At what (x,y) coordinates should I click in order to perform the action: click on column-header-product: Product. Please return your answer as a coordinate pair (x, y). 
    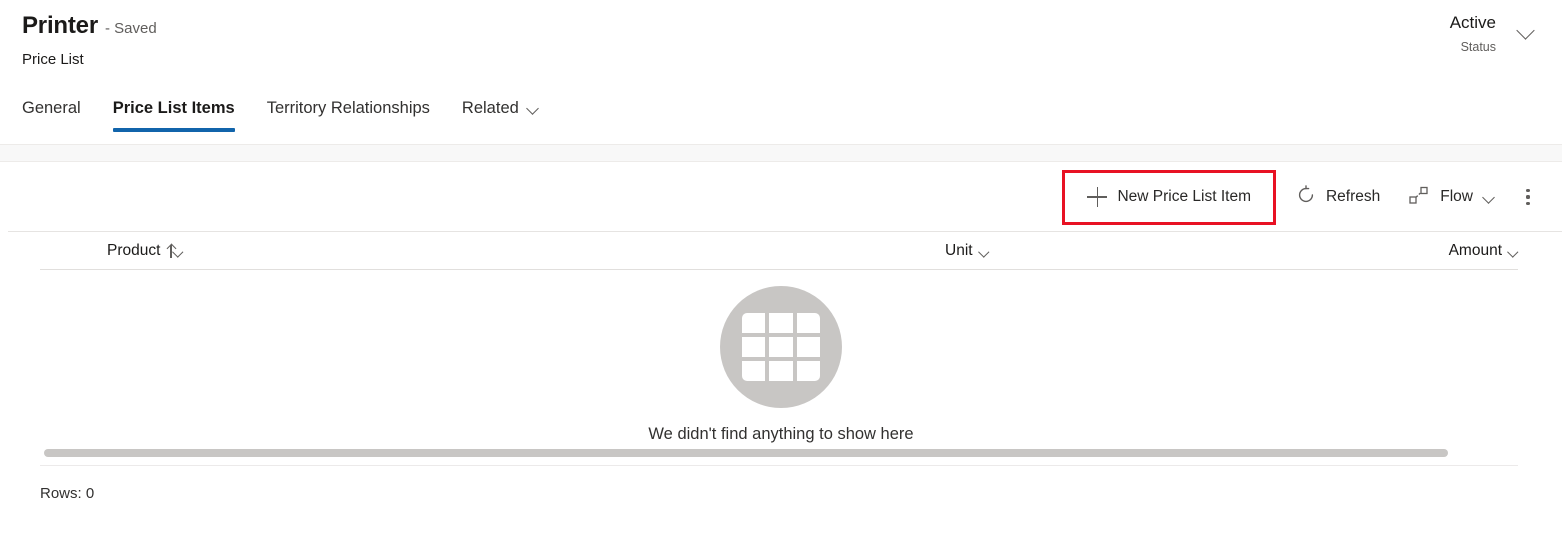
    Looking at the image, I should click on (140, 251).